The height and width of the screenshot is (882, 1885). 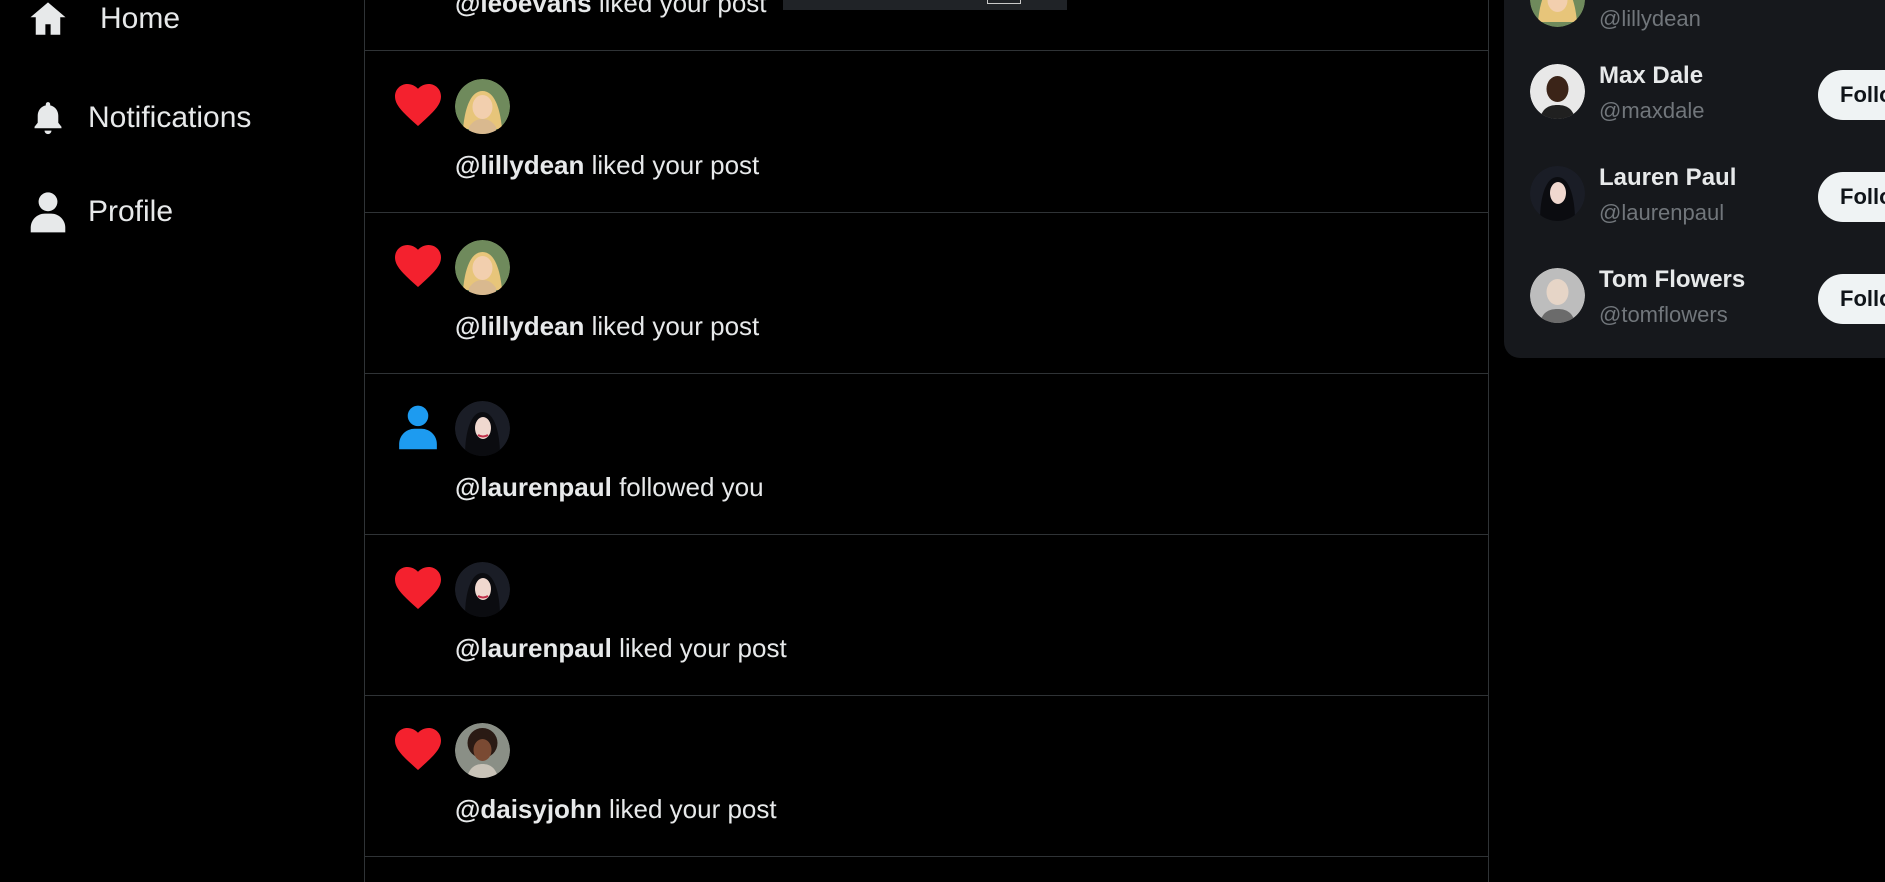 What do you see at coordinates (48, 118) in the screenshot?
I see `bell-icon` at bounding box center [48, 118].